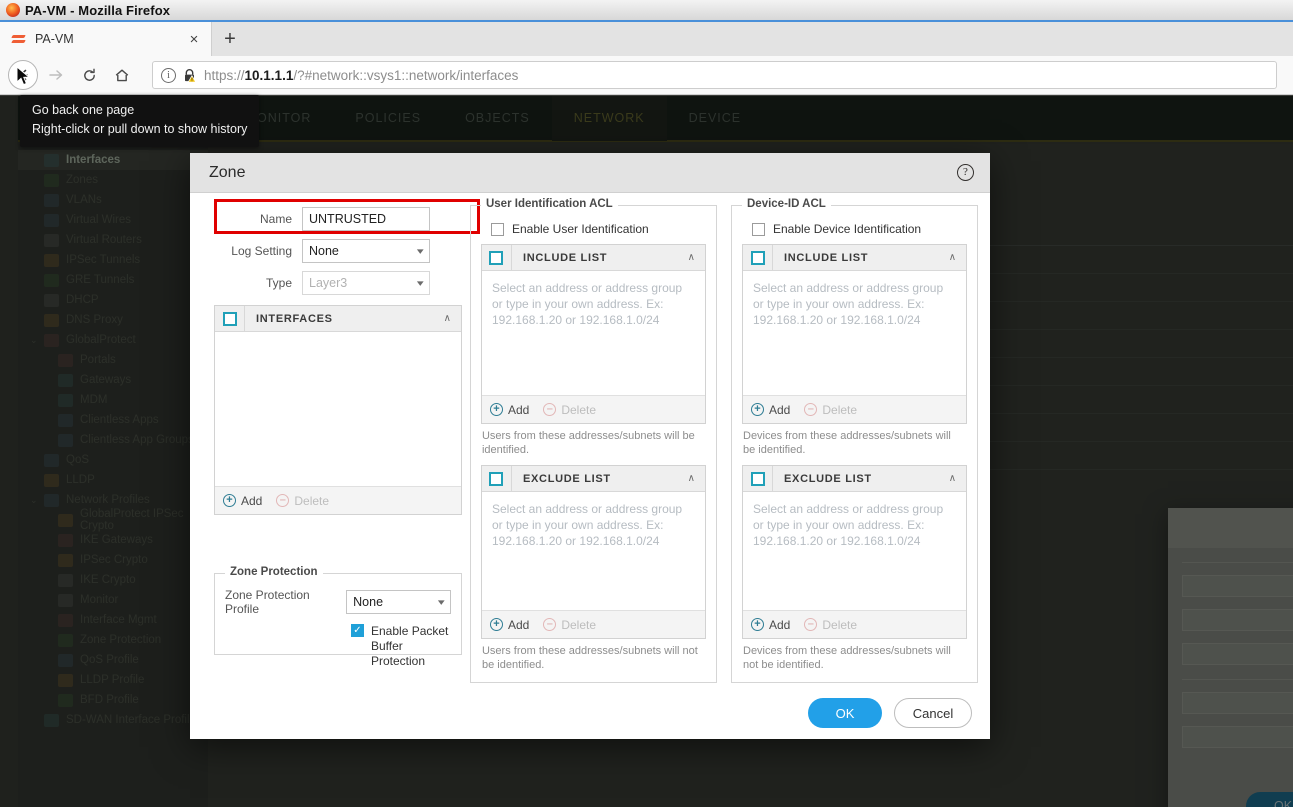 Image resolution: width=1293 pixels, height=807 pixels. Describe the element at coordinates (113, 620) in the screenshot. I see `sidebar-item-interface-mgmt: Interface Mgmt` at that location.